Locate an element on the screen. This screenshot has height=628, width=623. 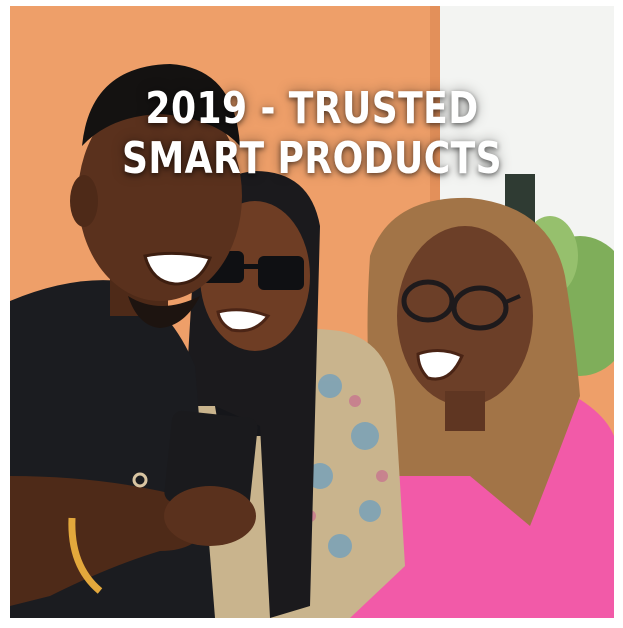
sunglasses-right-lens is located at coordinates (281, 273).